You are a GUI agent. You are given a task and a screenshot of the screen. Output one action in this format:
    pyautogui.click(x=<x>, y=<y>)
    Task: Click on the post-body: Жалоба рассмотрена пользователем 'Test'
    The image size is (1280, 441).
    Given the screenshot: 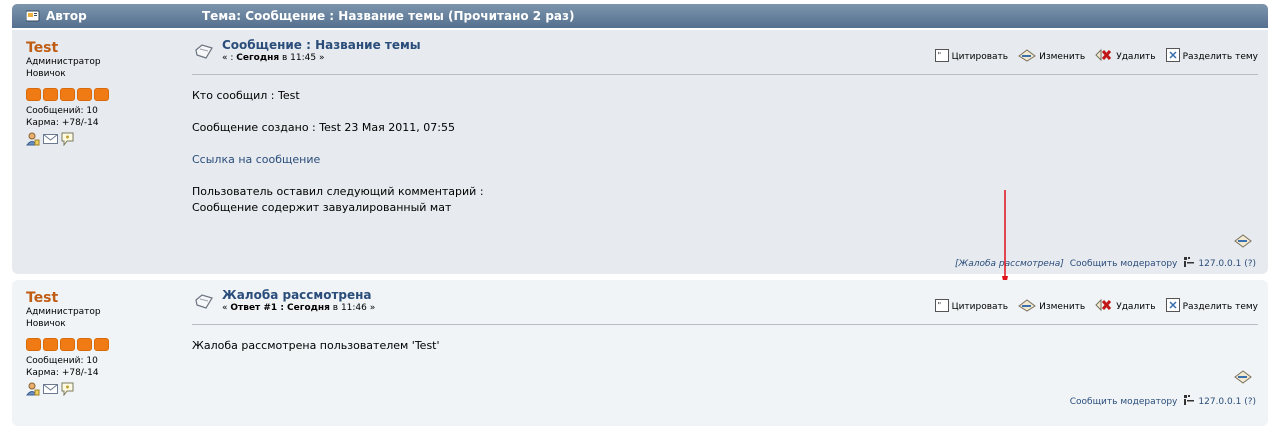 What is the action you would take?
    pyautogui.click(x=316, y=346)
    